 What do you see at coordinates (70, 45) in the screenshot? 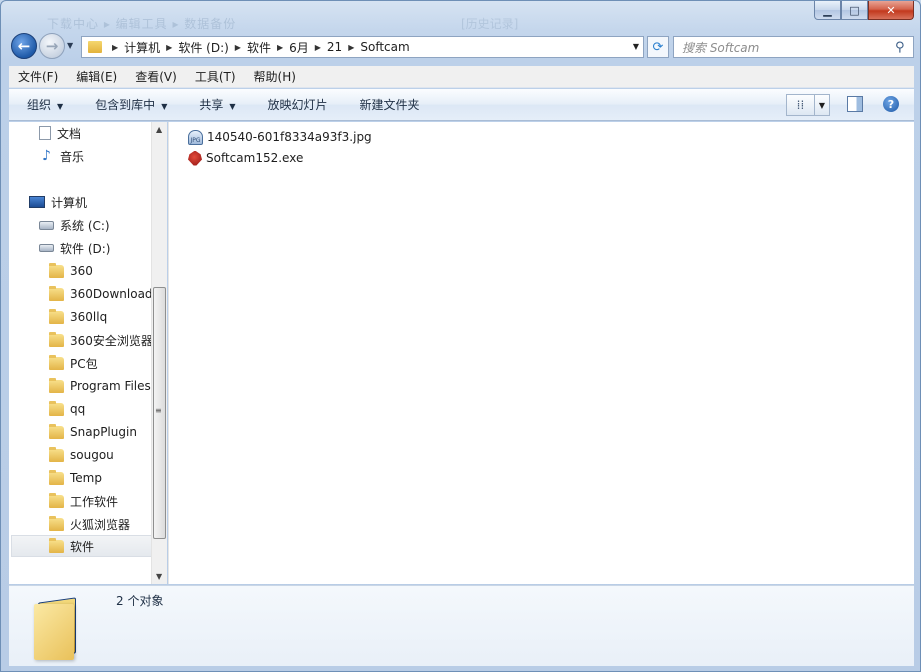
I see `recent-pages-dropdown: ▼` at bounding box center [70, 45].